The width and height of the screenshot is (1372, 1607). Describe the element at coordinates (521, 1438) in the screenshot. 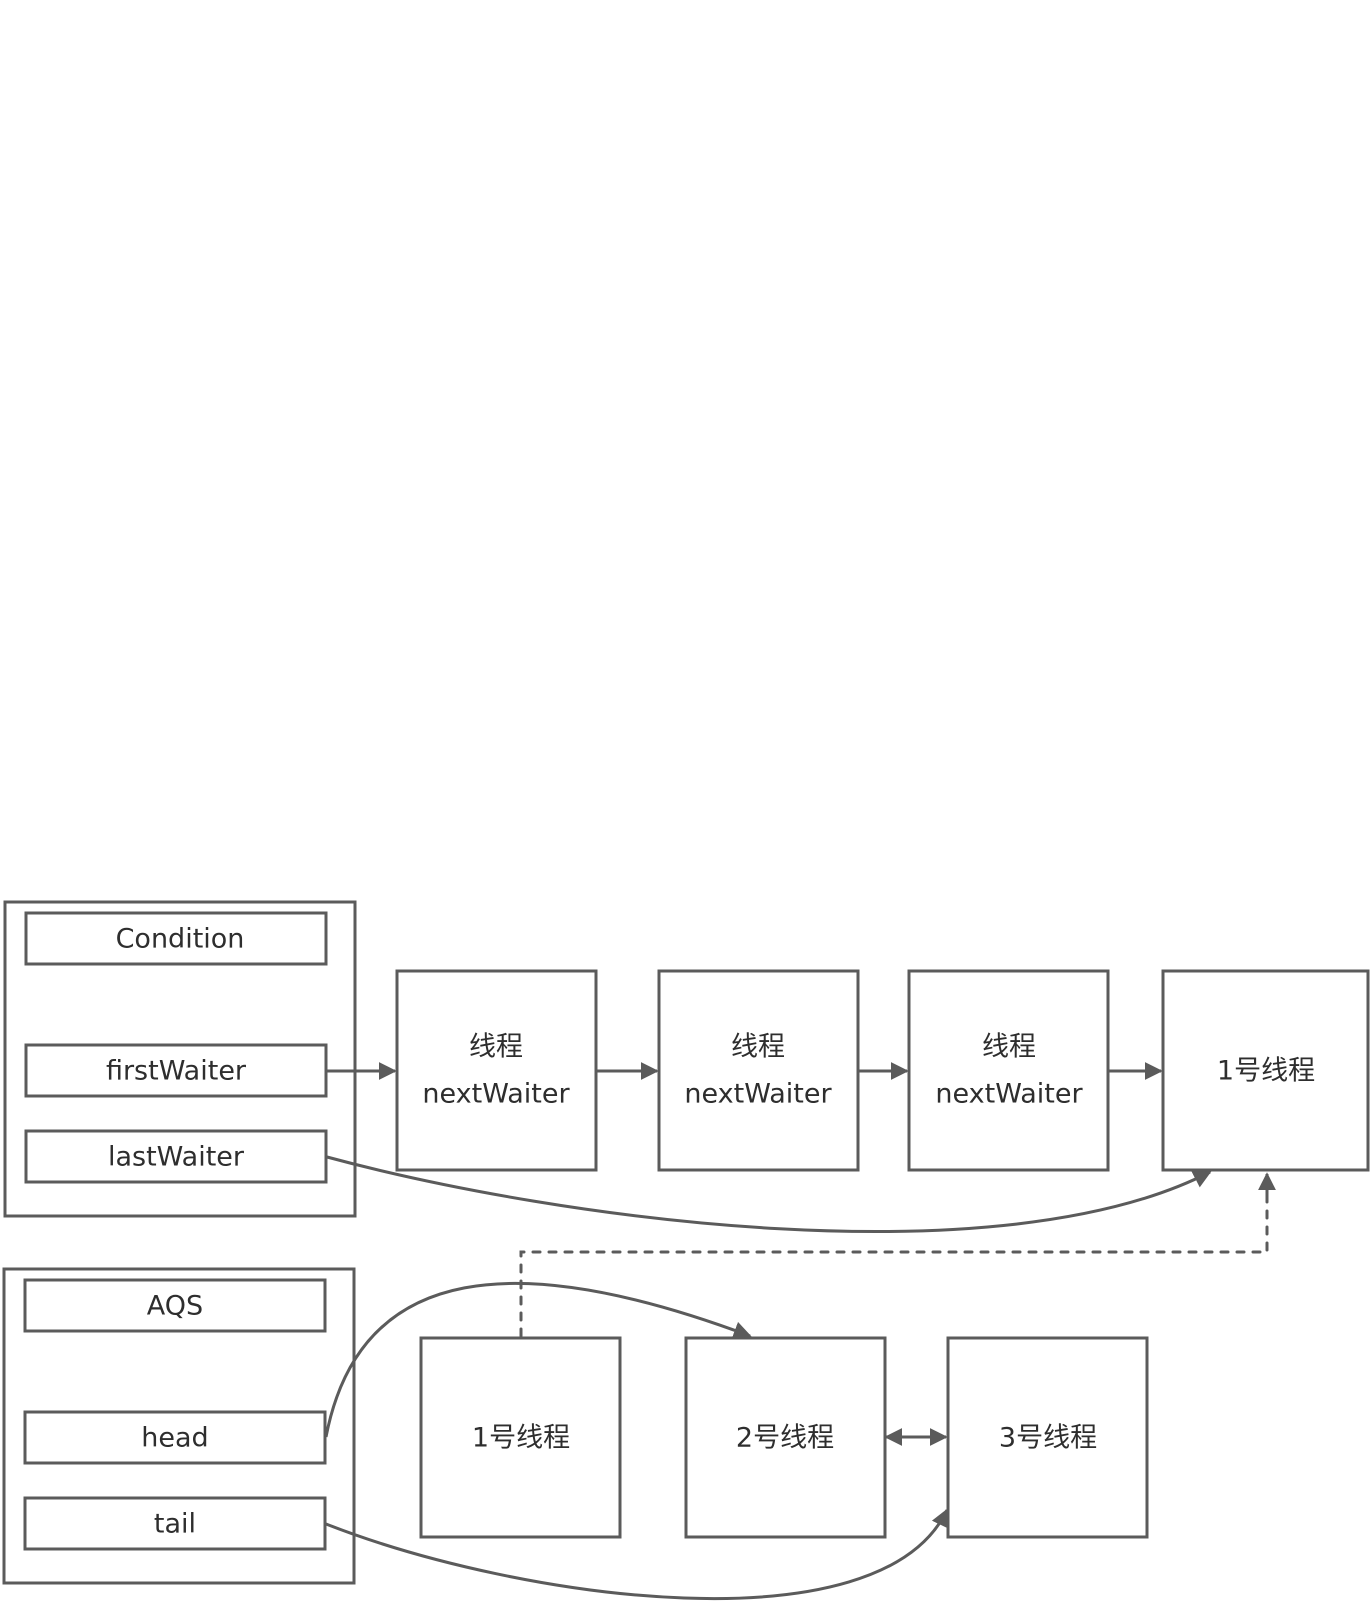

I see `sync-node-1-label: 1号线程` at that location.